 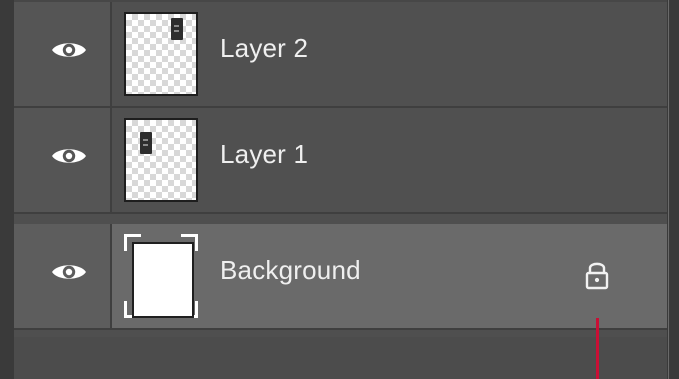 I want to click on background-thumbnail, so click(x=161, y=276).